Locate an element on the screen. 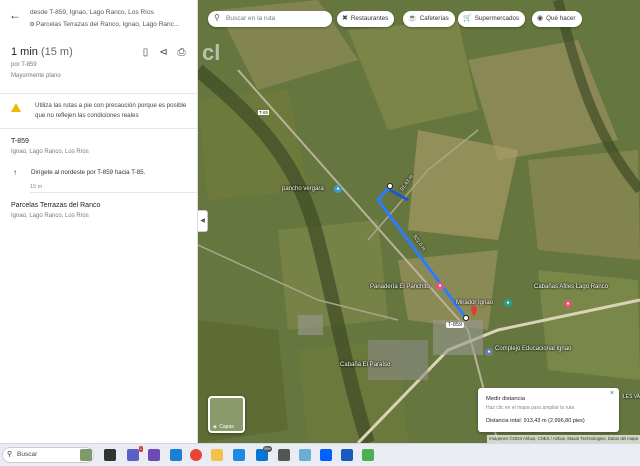 Image resolution: width=640 pixels, height=466 pixels. word-icon is located at coordinates (347, 455).